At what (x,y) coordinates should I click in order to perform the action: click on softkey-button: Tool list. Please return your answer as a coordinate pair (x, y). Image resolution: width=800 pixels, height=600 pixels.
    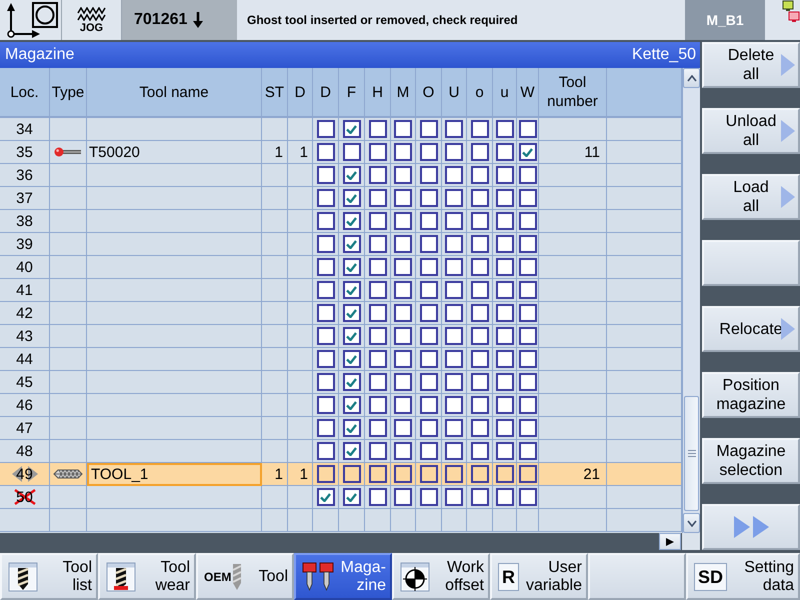
    Looking at the image, I should click on (49, 576).